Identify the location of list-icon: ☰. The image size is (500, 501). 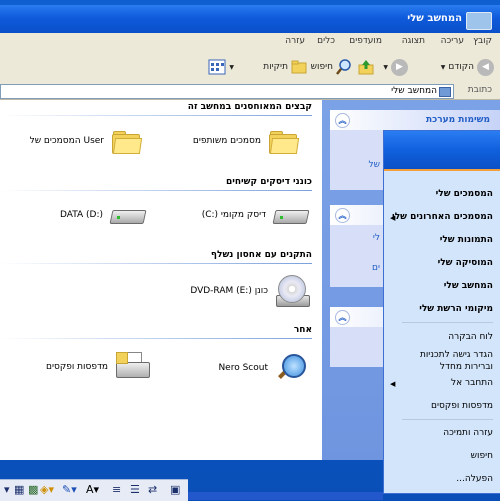
(135, 489).